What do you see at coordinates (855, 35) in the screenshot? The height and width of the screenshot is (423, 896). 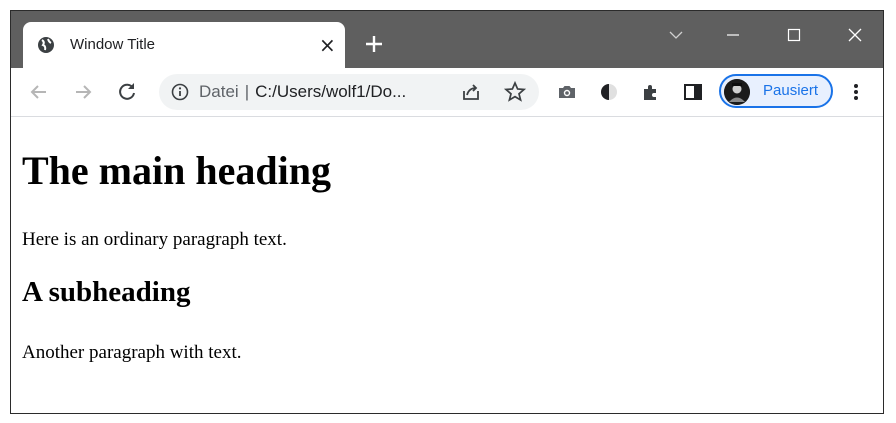 I see `close-window-icon` at bounding box center [855, 35].